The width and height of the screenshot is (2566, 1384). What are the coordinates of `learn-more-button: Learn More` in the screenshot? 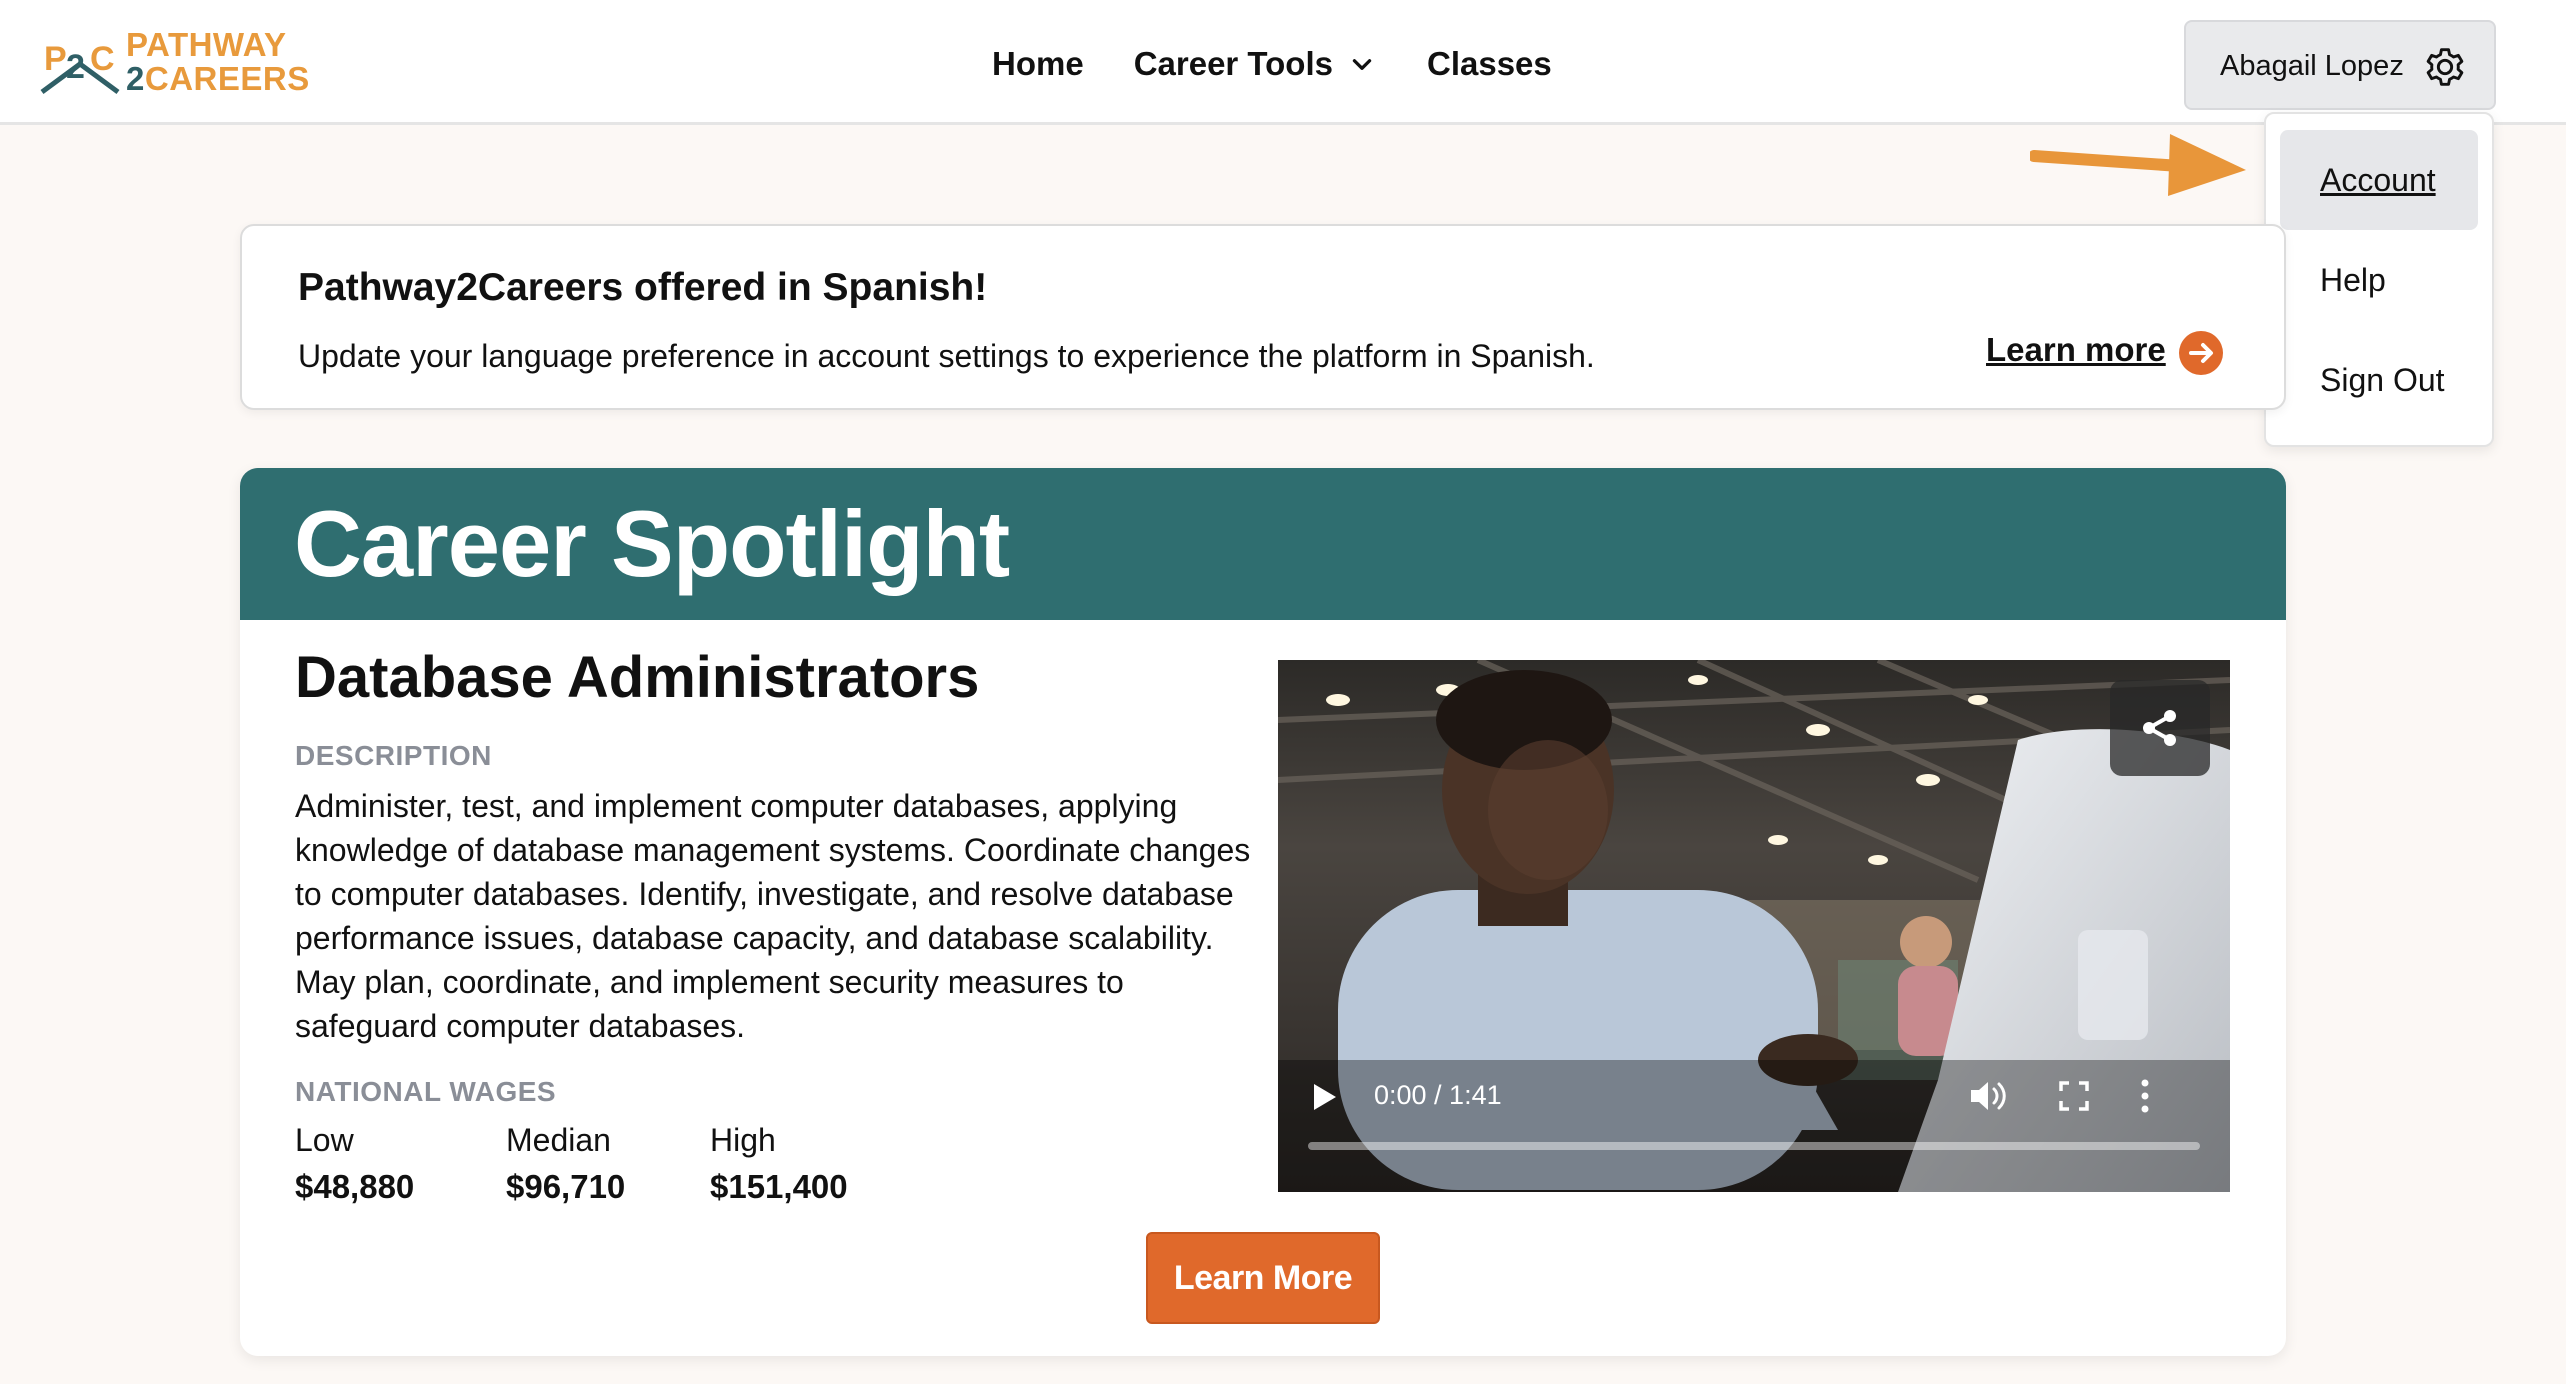 It's located at (1263, 1278).